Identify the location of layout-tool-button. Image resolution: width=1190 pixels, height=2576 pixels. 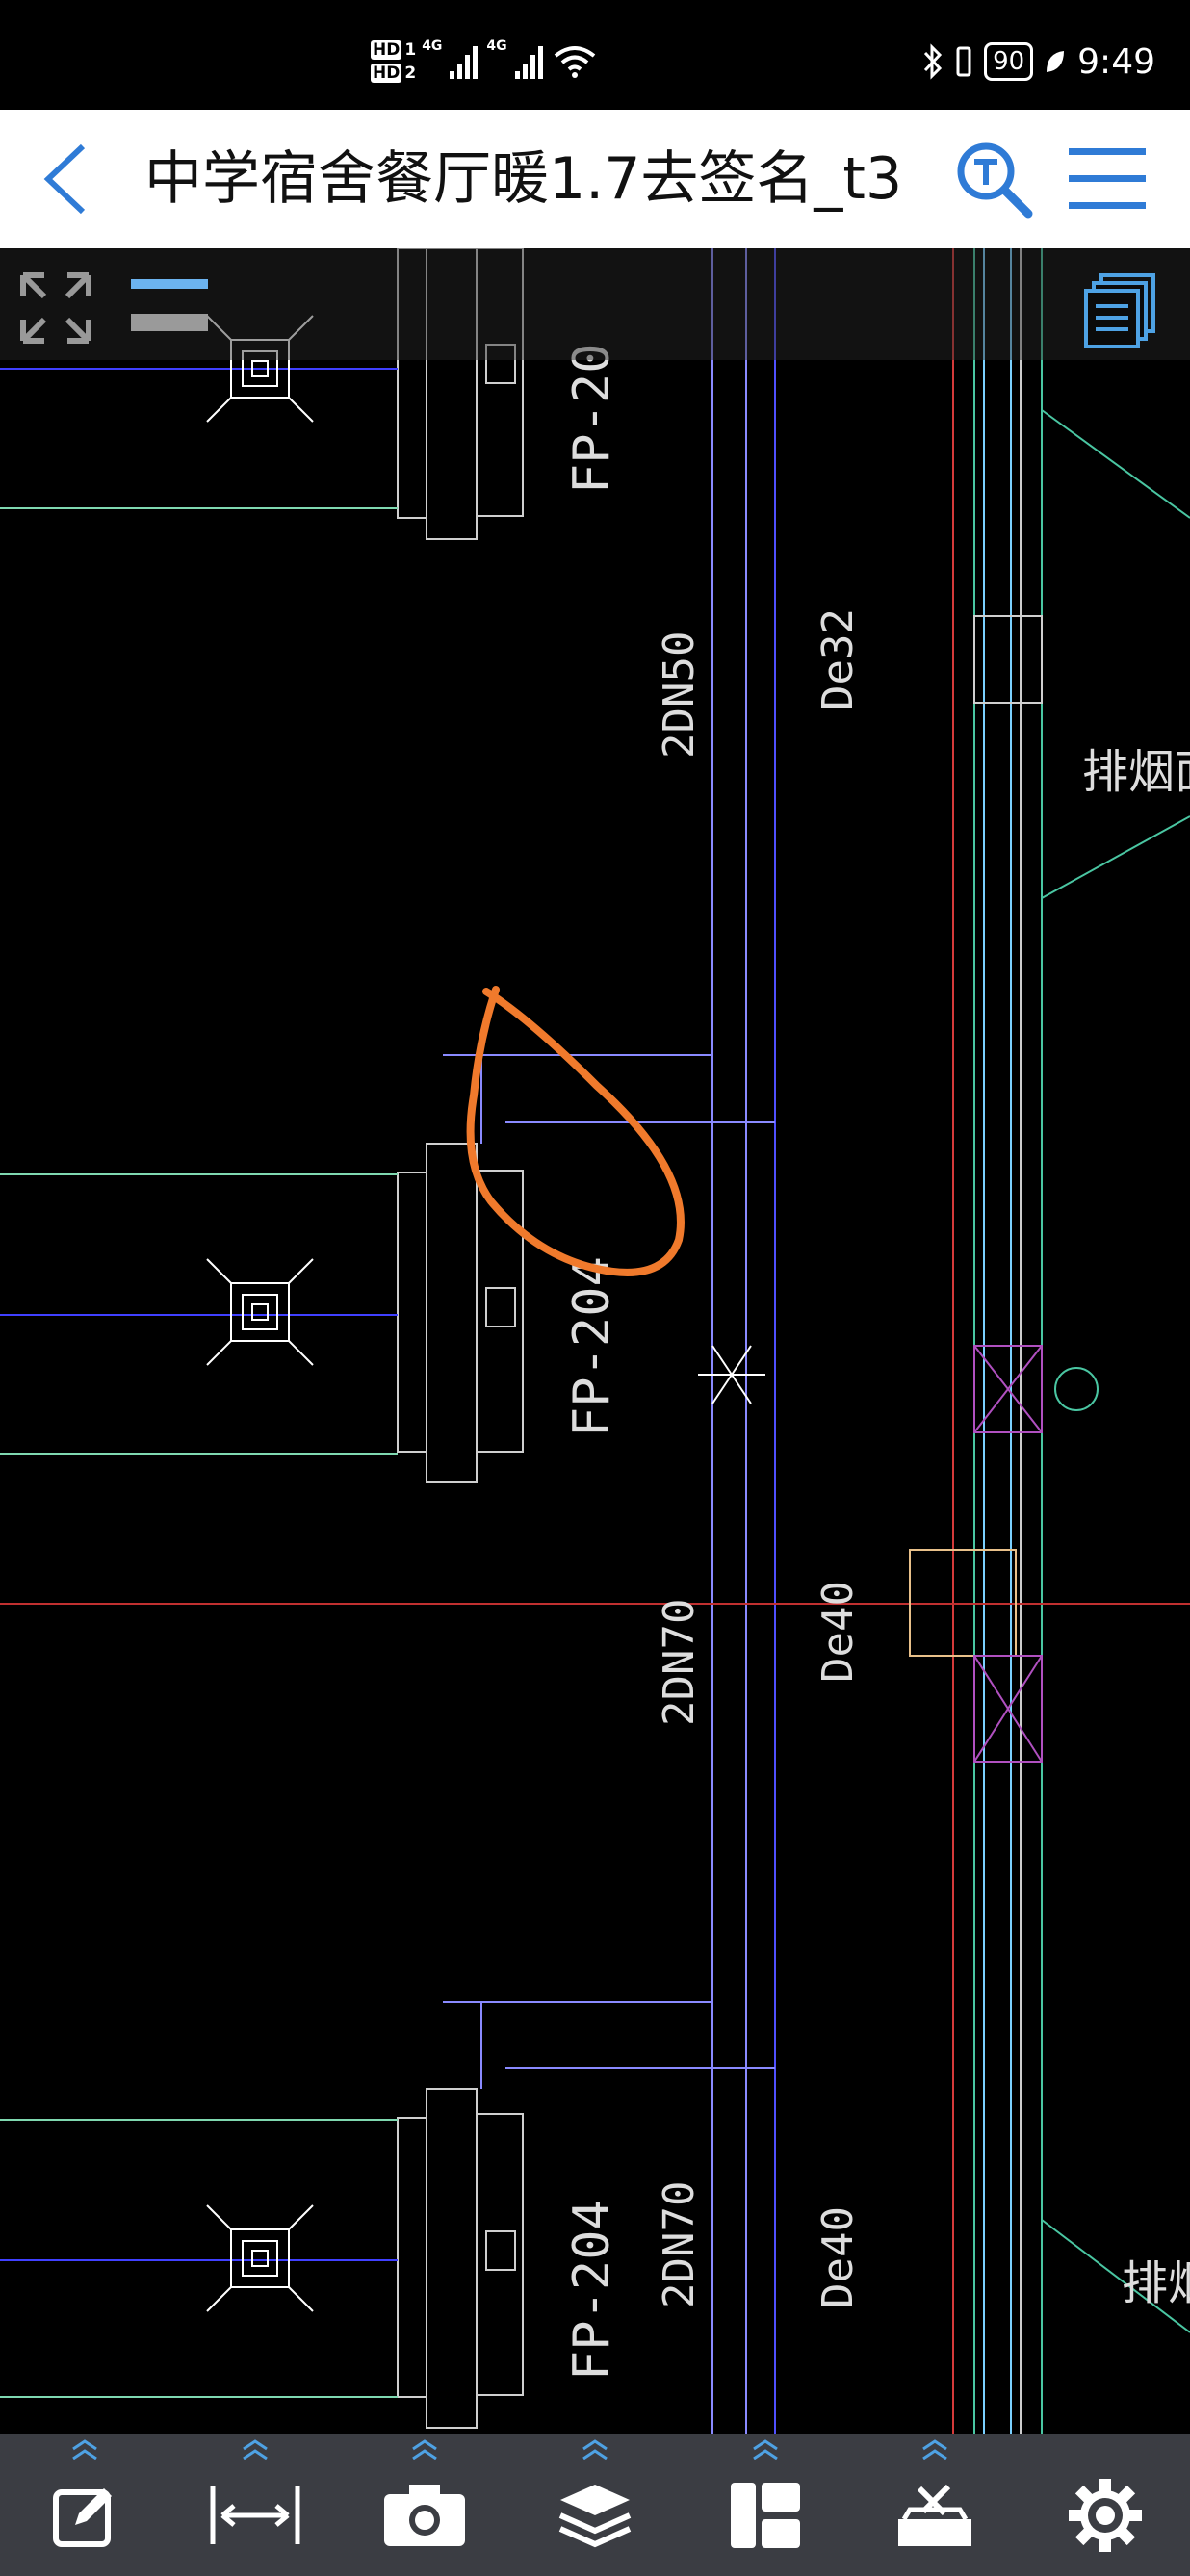
(765, 2505).